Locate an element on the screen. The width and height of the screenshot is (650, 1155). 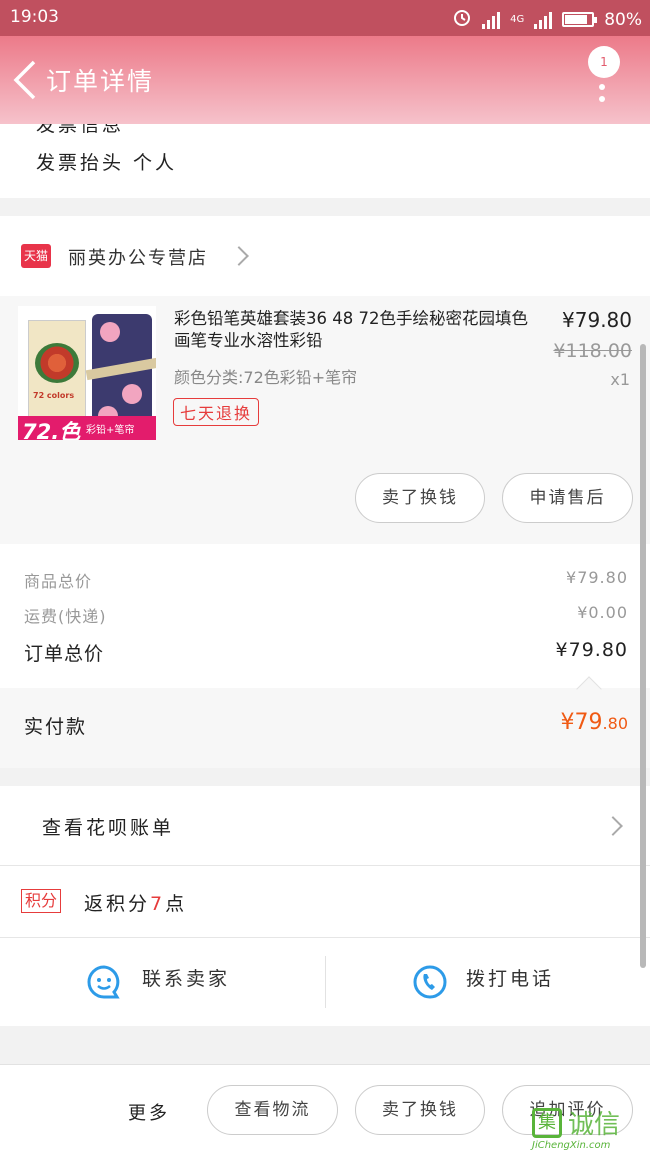
image-caption: 彩铅+笔帘 is located at coordinates (110, 430).